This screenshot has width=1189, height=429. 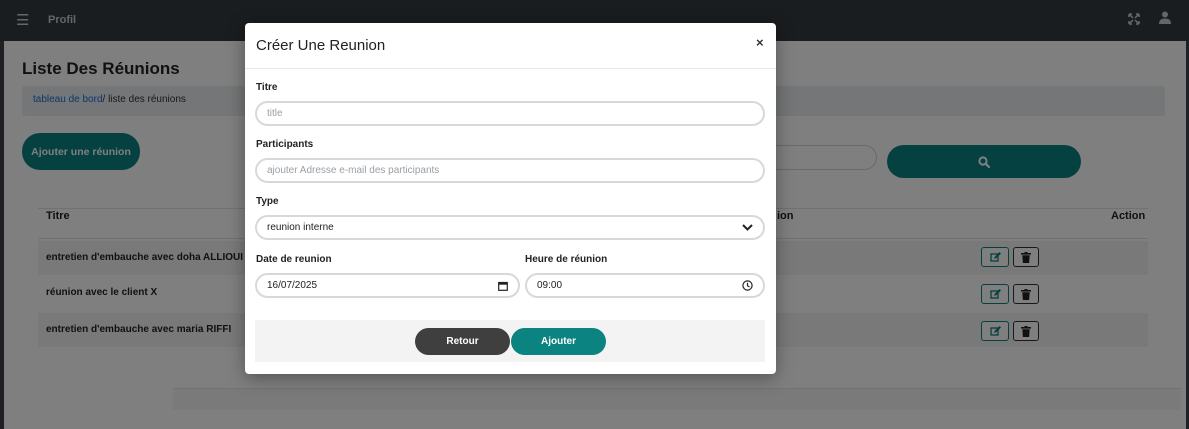 I want to click on type-select: reunion interne, so click(x=510, y=227).